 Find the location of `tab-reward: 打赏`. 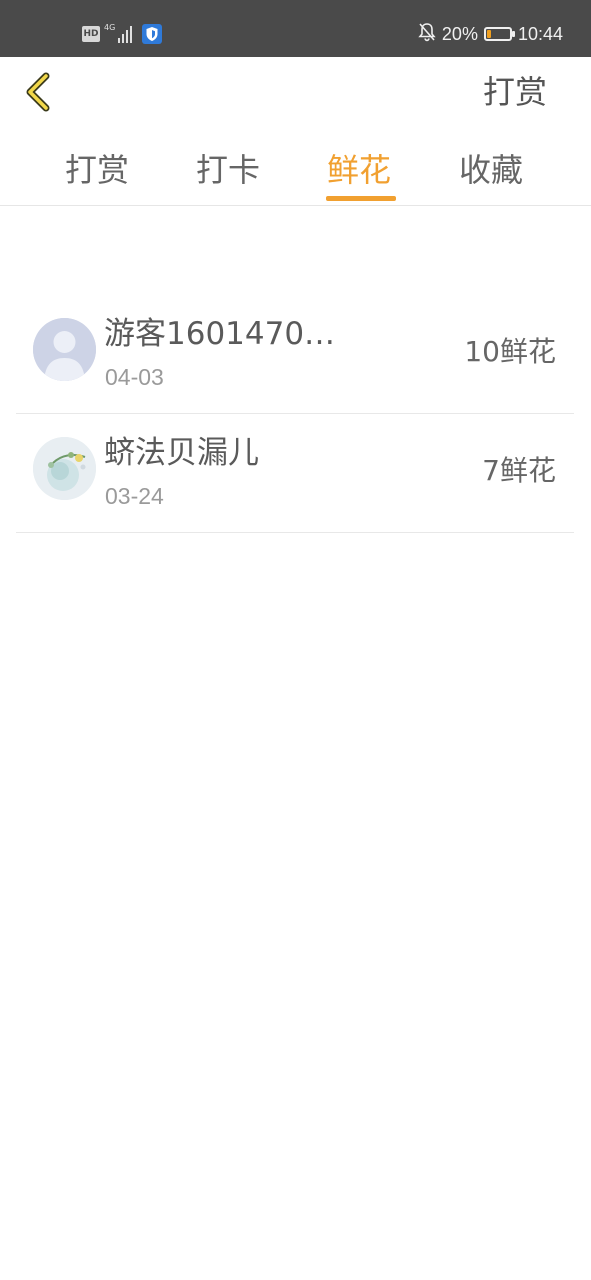

tab-reward: 打赏 is located at coordinates (97, 170).